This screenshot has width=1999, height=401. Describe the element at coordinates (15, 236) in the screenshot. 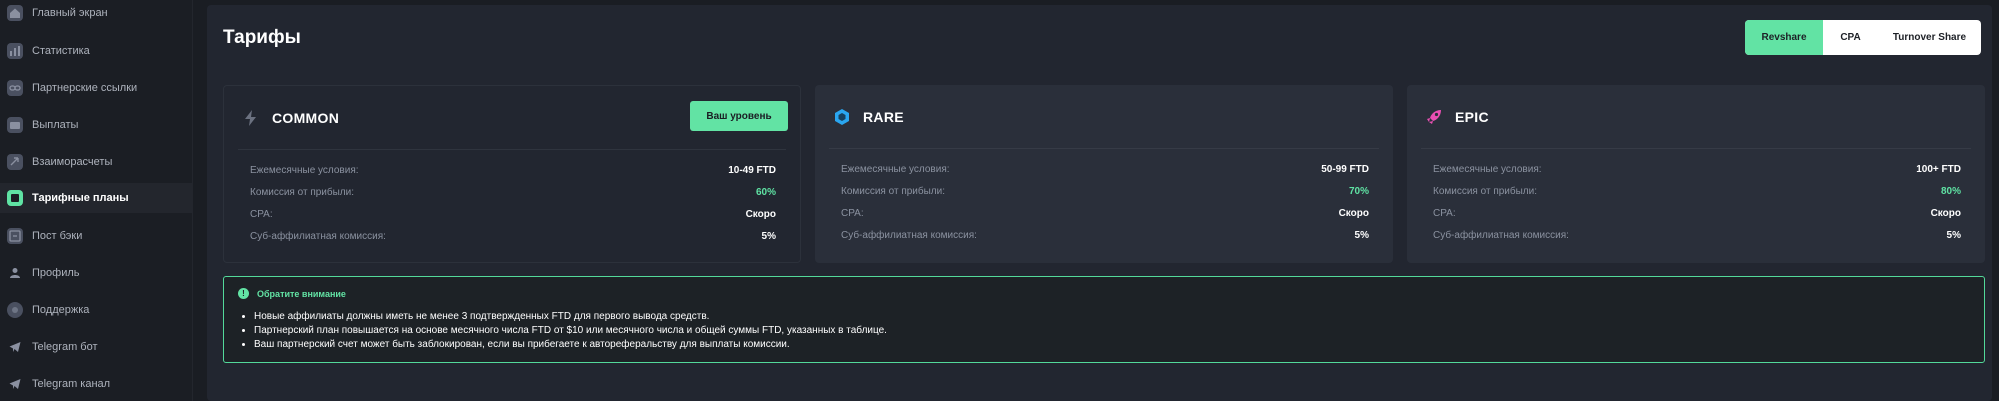

I see `postback-icon` at that location.